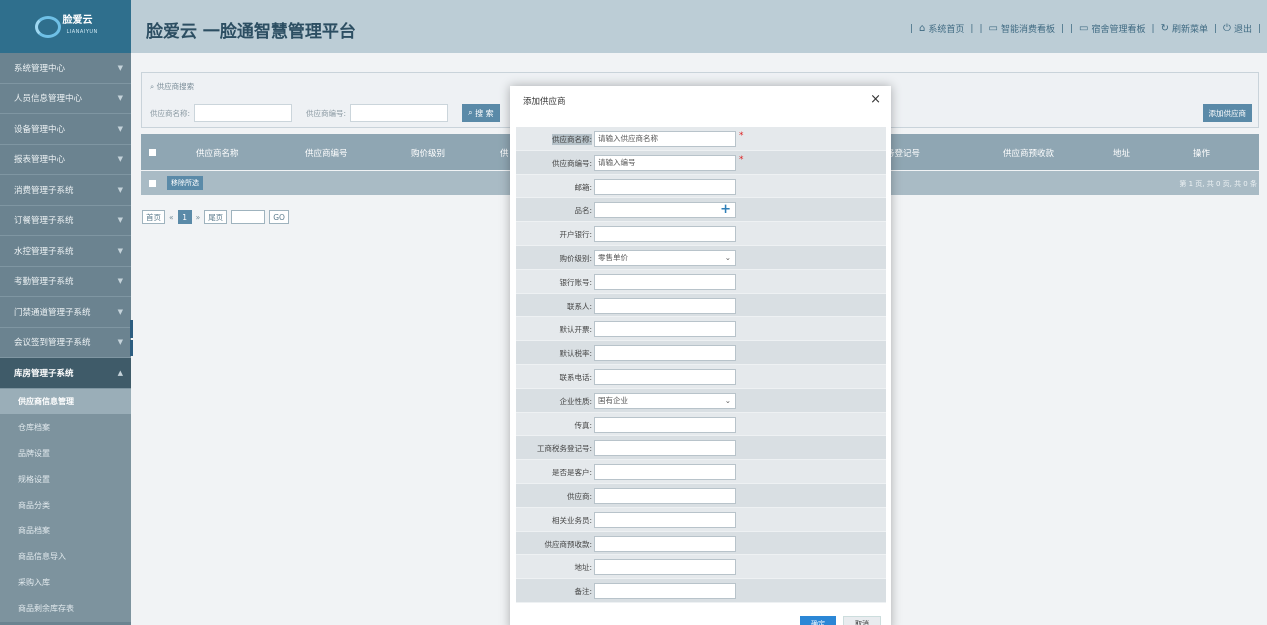  I want to click on page-jump-input, so click(248, 217).